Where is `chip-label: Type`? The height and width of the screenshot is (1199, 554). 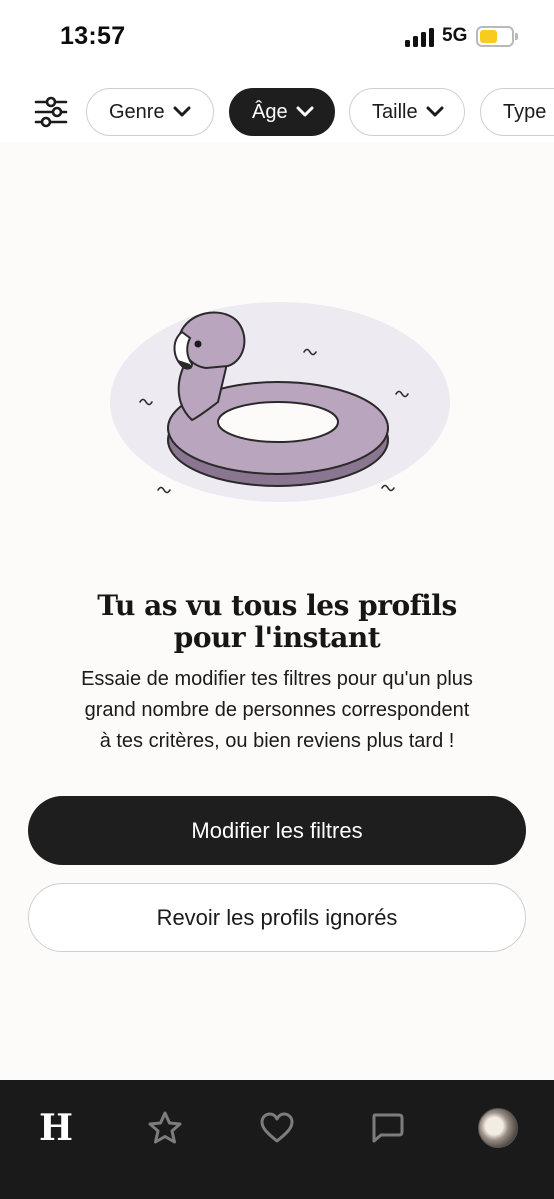
chip-label: Type is located at coordinates (525, 111).